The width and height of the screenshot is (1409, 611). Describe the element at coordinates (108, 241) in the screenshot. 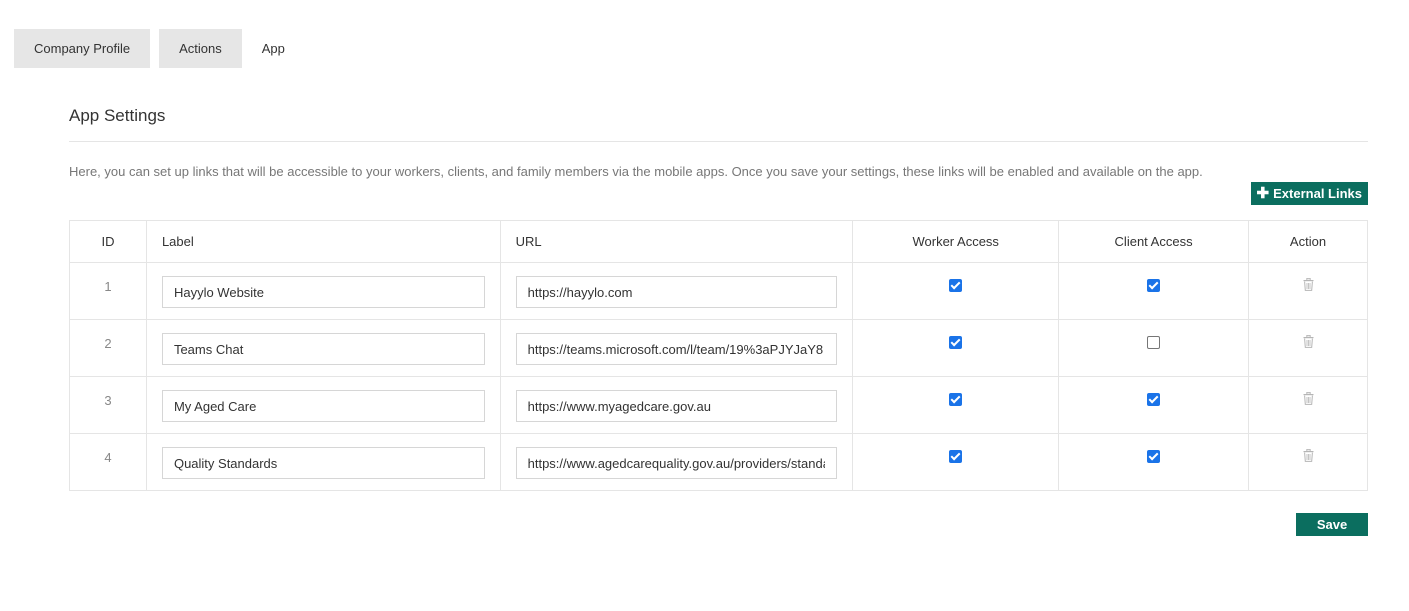

I see `header-id: ID` at that location.